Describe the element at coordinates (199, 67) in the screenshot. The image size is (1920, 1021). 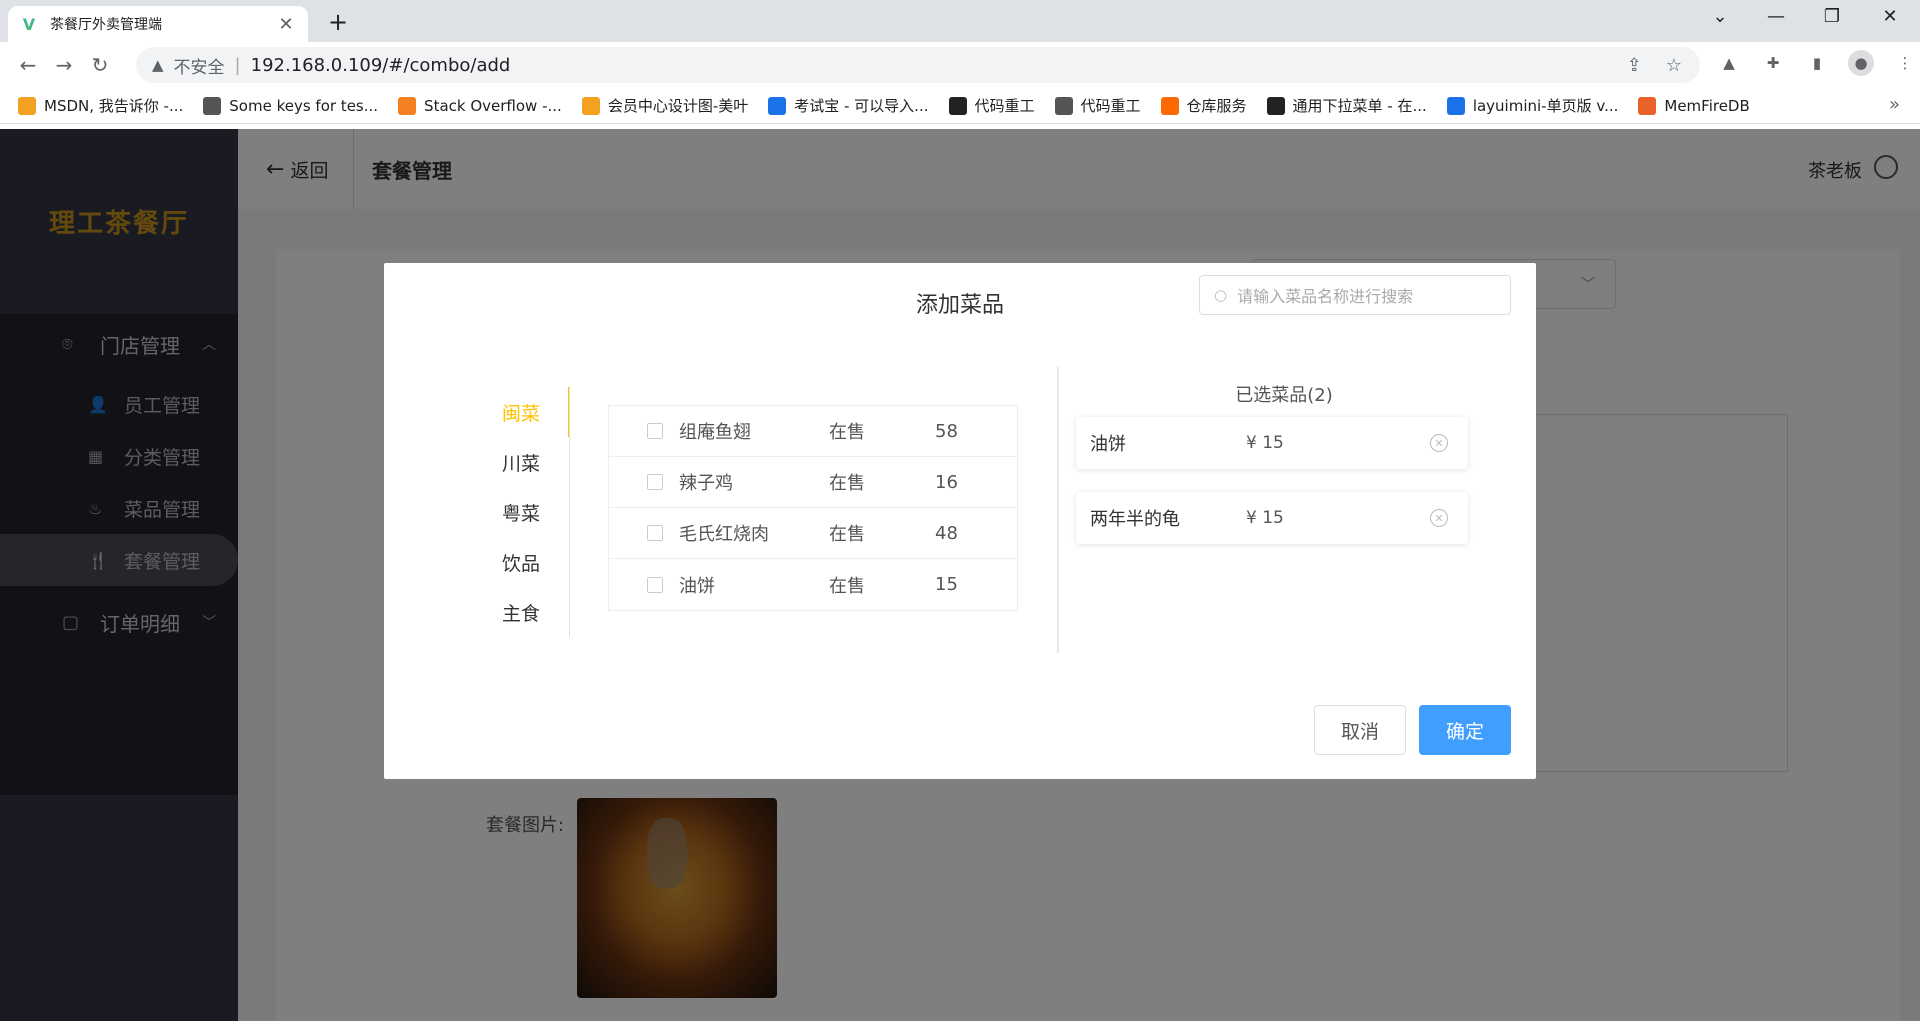
I see `insecure-label: 不安全` at that location.